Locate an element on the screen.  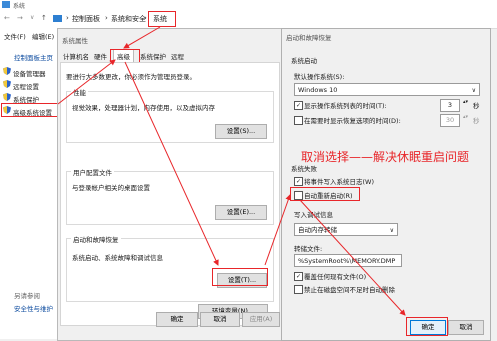
arrow-from-advanced-settings is located at coordinates (86, 82).